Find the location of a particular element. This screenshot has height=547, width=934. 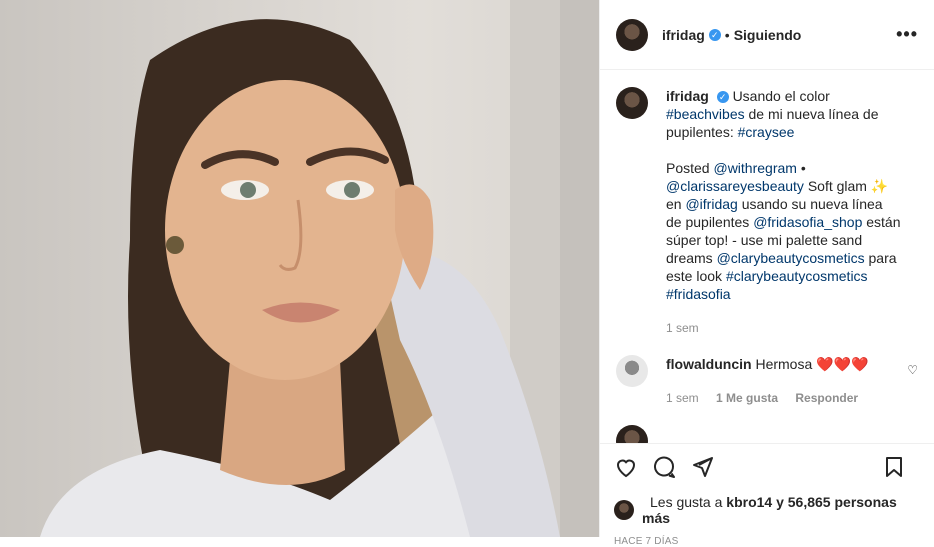

mention-link: @clarissareyesbeauty is located at coordinates (735, 186).